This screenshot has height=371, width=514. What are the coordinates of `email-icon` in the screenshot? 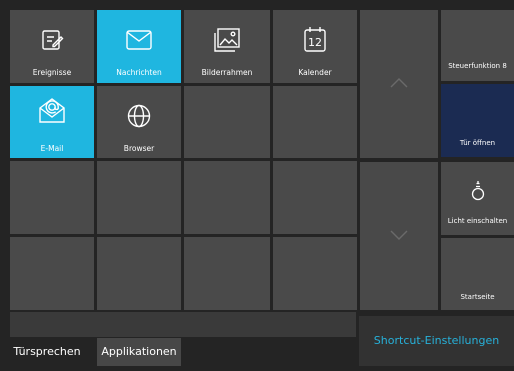 It's located at (52, 110).